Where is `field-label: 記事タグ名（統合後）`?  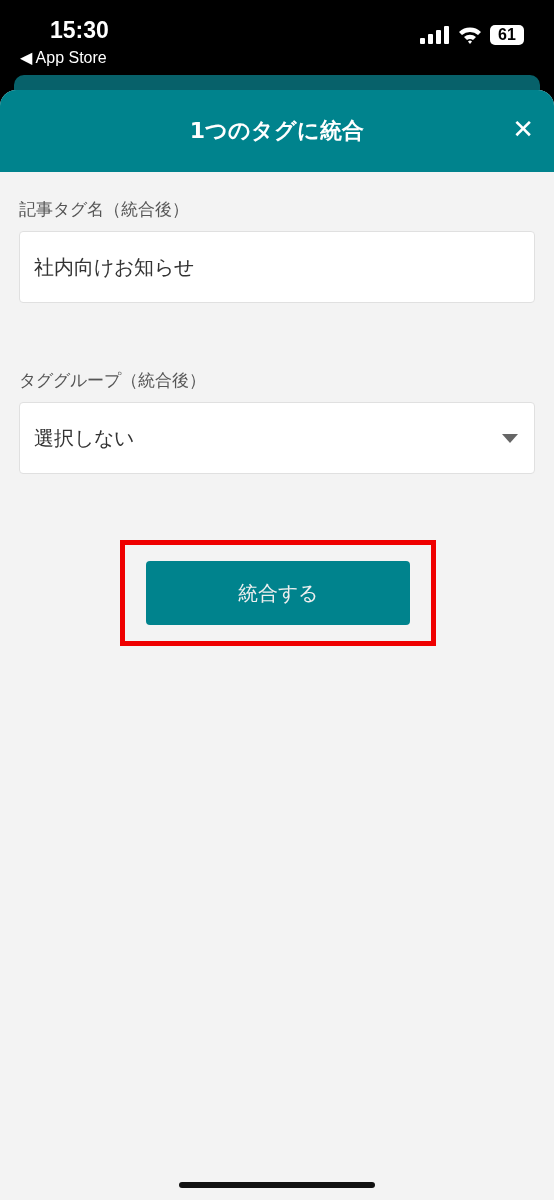 field-label: 記事タグ名（統合後） is located at coordinates (104, 209).